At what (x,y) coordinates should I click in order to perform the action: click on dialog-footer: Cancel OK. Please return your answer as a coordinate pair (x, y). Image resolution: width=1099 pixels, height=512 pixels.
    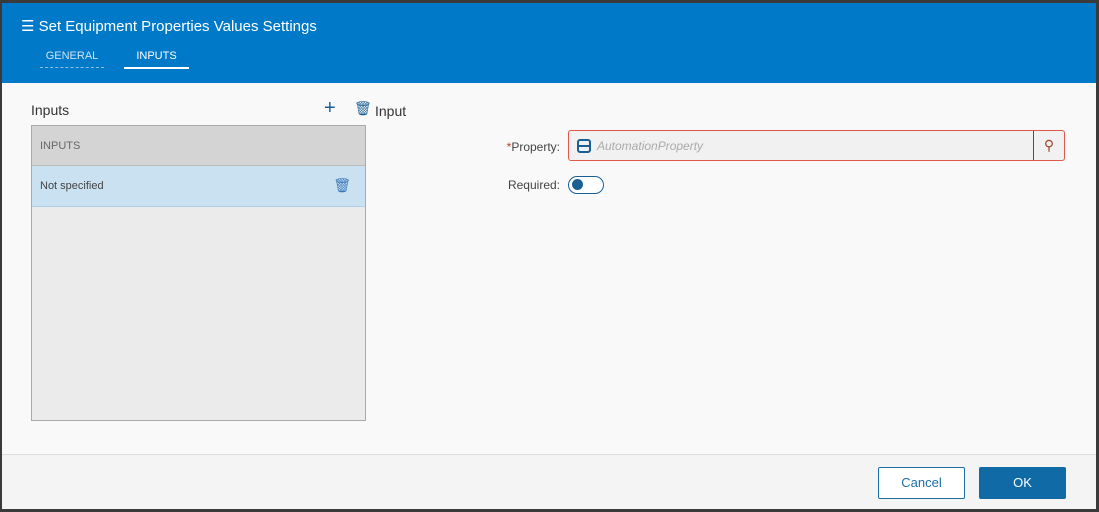
    Looking at the image, I should click on (549, 481).